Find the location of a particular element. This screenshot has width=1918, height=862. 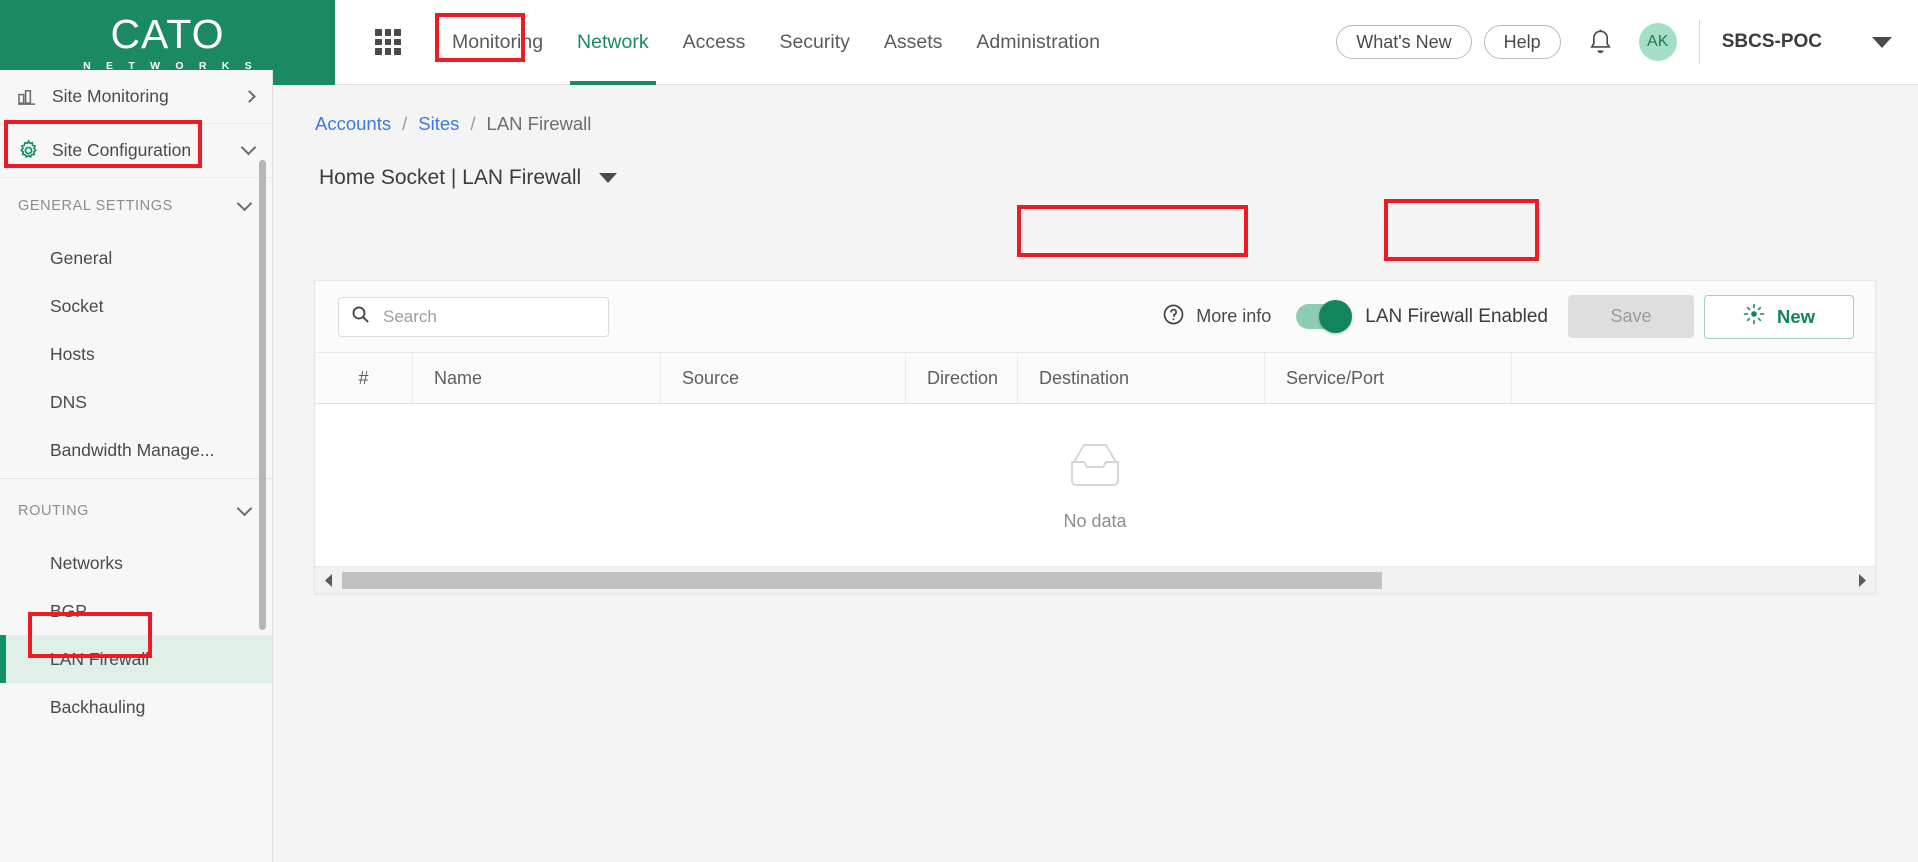

lan-firewall-toggle-label: LAN Firewall Enabled is located at coordinates (1456, 316).